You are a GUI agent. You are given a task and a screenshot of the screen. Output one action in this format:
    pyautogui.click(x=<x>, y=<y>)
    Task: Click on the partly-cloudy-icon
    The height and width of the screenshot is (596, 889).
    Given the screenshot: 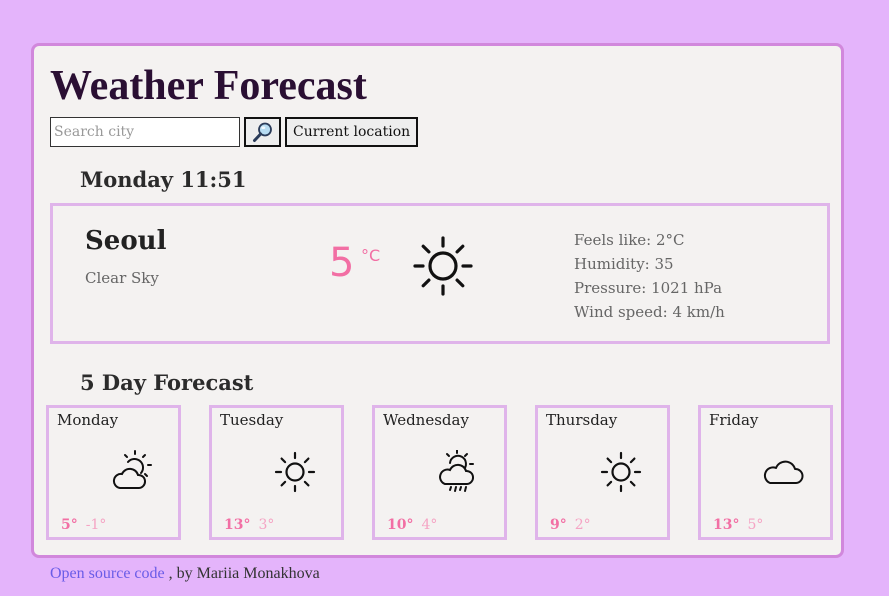 What is the action you would take?
    pyautogui.click(x=132, y=469)
    